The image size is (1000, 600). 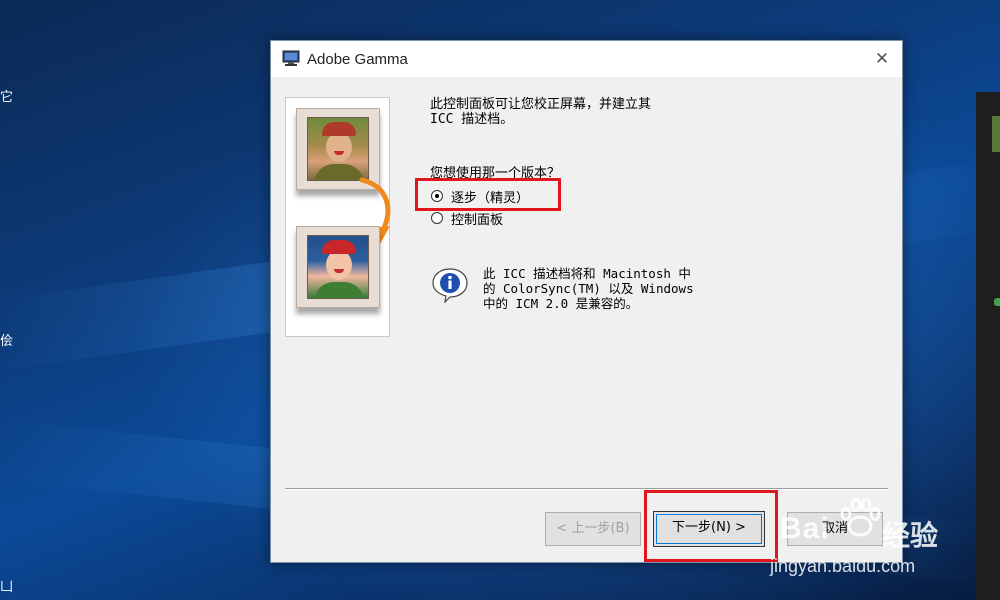 I want to click on info-line: 的 ColorSync(TM) 以及 Windows, so click(x=588, y=288).